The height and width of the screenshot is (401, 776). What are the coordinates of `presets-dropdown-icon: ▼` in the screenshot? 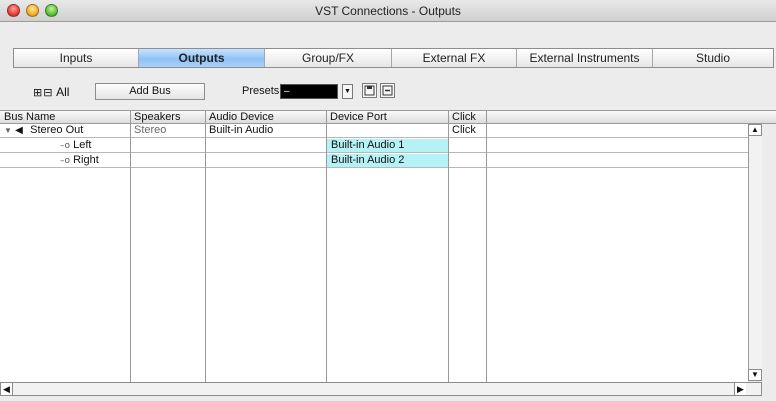 It's located at (347, 91).